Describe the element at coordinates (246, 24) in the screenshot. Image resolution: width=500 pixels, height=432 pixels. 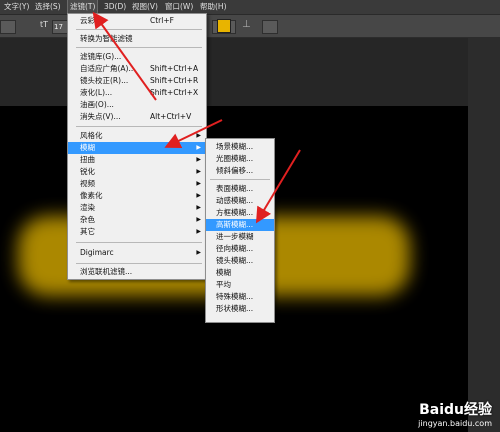
I see `warp-text-icon: ⊥` at that location.